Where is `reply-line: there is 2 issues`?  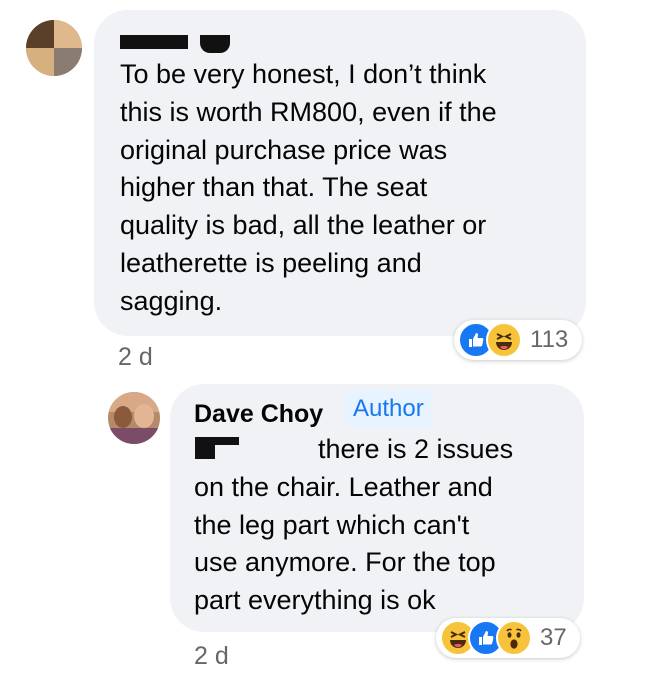 reply-line: there is 2 issues is located at coordinates (416, 449).